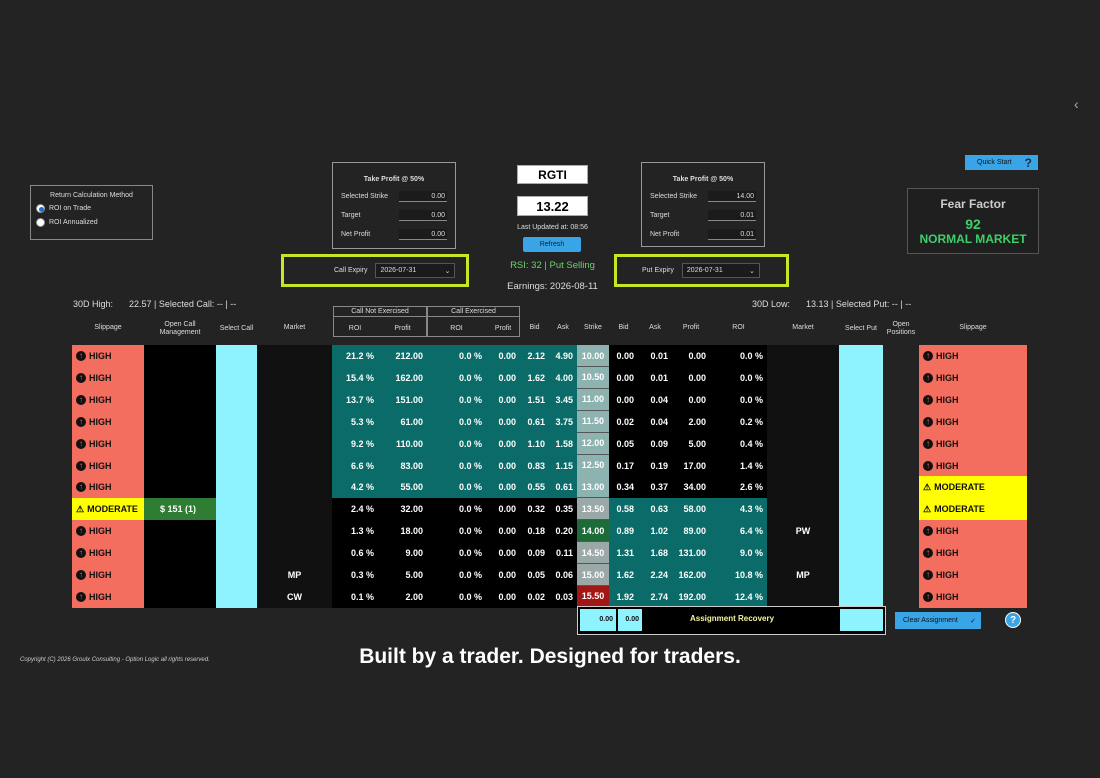 This screenshot has width=1100, height=778. What do you see at coordinates (398, 270) in the screenshot?
I see `call-expiry-value: 2026-07-31` at bounding box center [398, 270].